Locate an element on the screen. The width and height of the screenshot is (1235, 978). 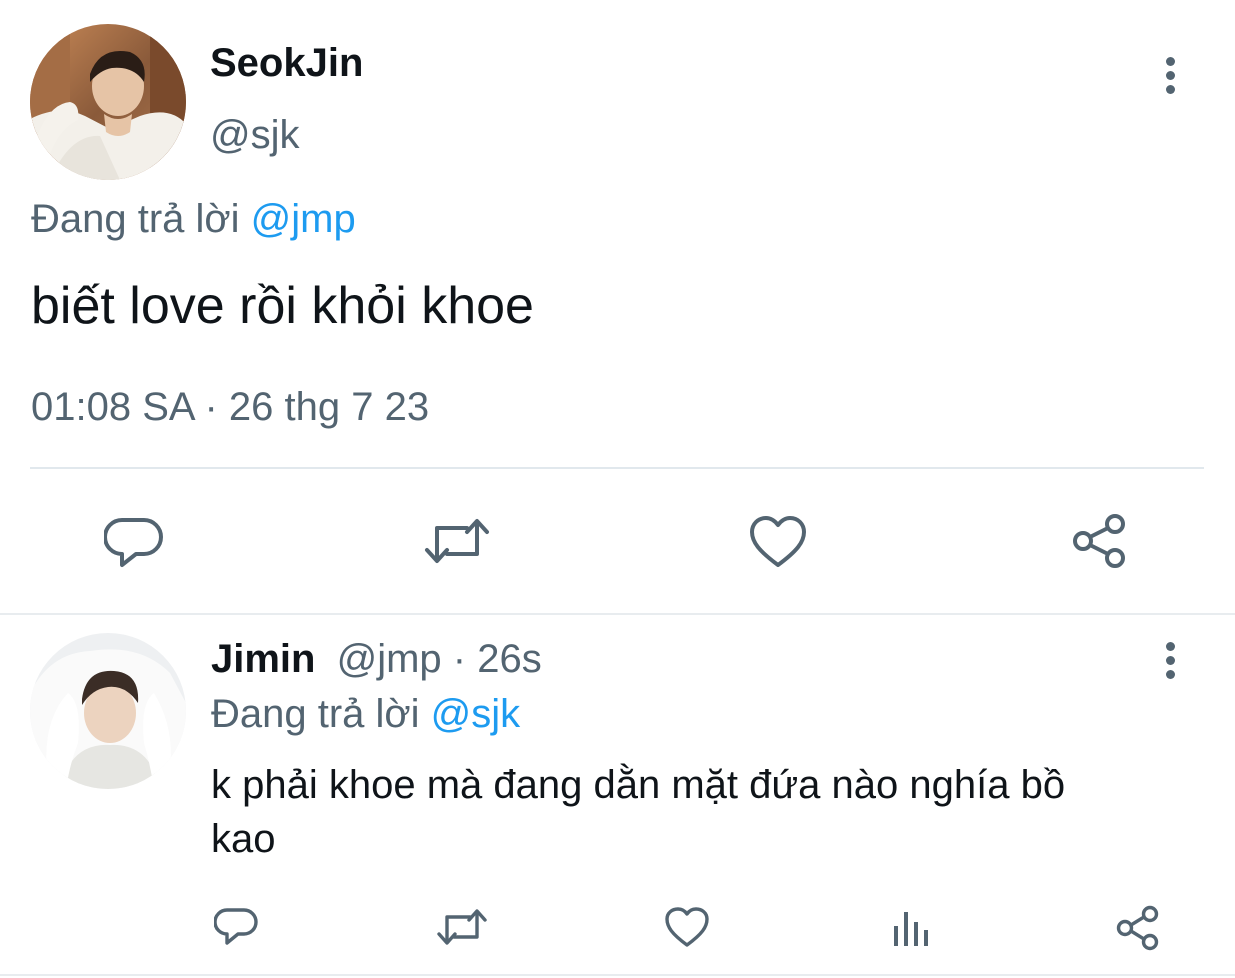
analytics-icon is located at coordinates (912, 928).